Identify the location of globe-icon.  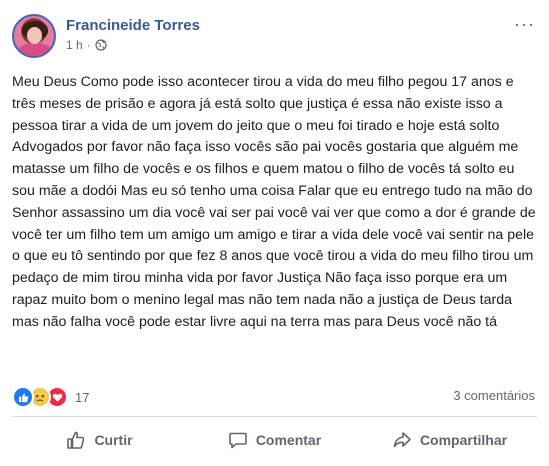
(101, 45).